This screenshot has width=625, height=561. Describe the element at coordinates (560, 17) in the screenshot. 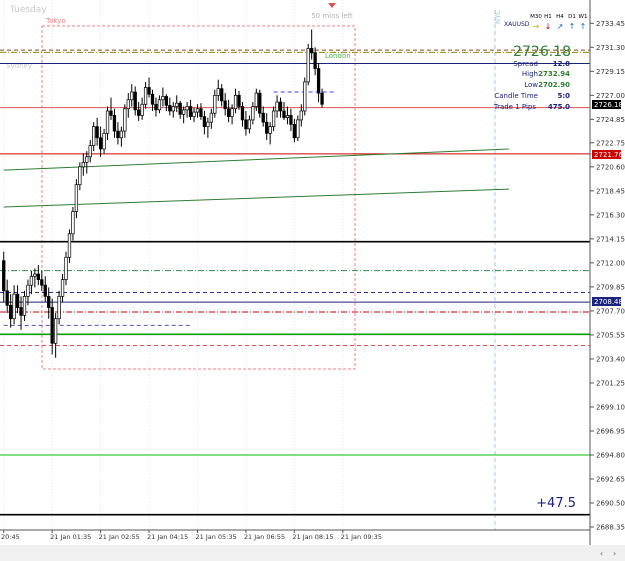

I see `tf-h4-label: H4` at that location.